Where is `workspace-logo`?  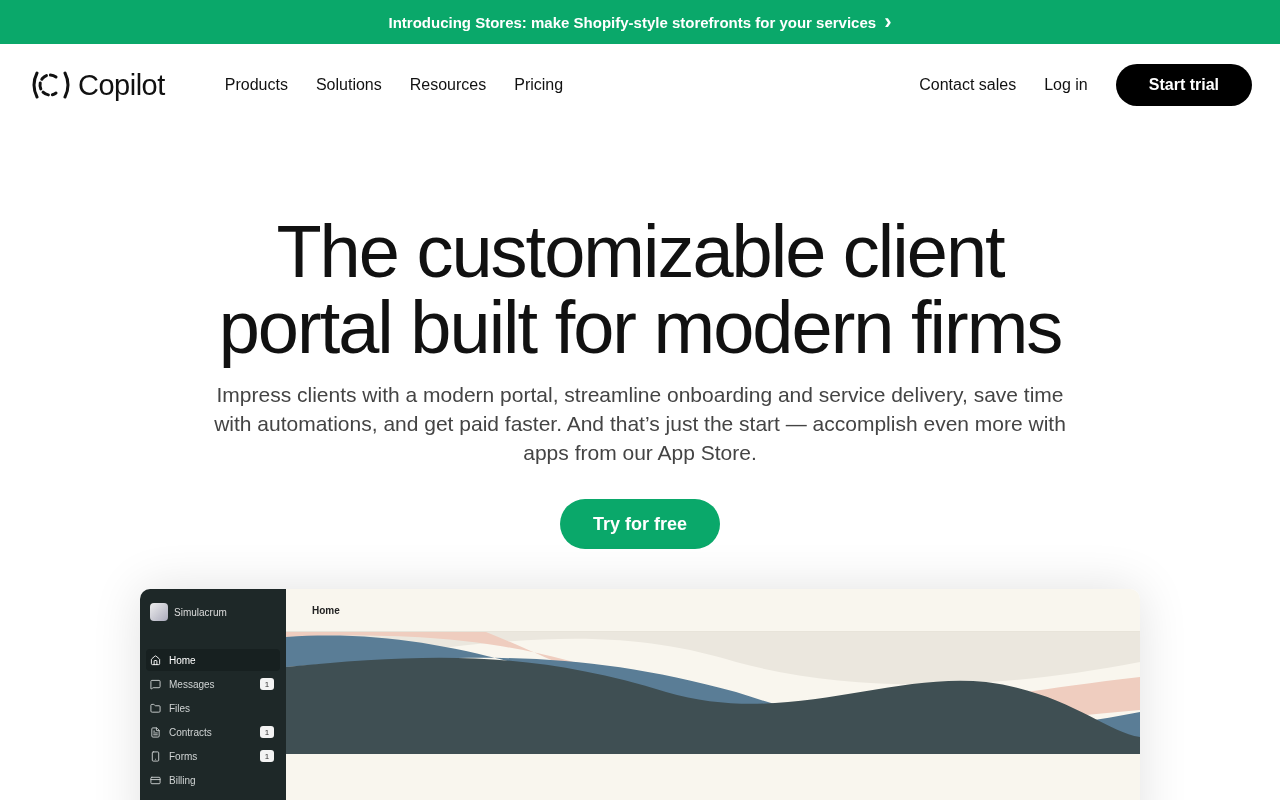 workspace-logo is located at coordinates (159, 612).